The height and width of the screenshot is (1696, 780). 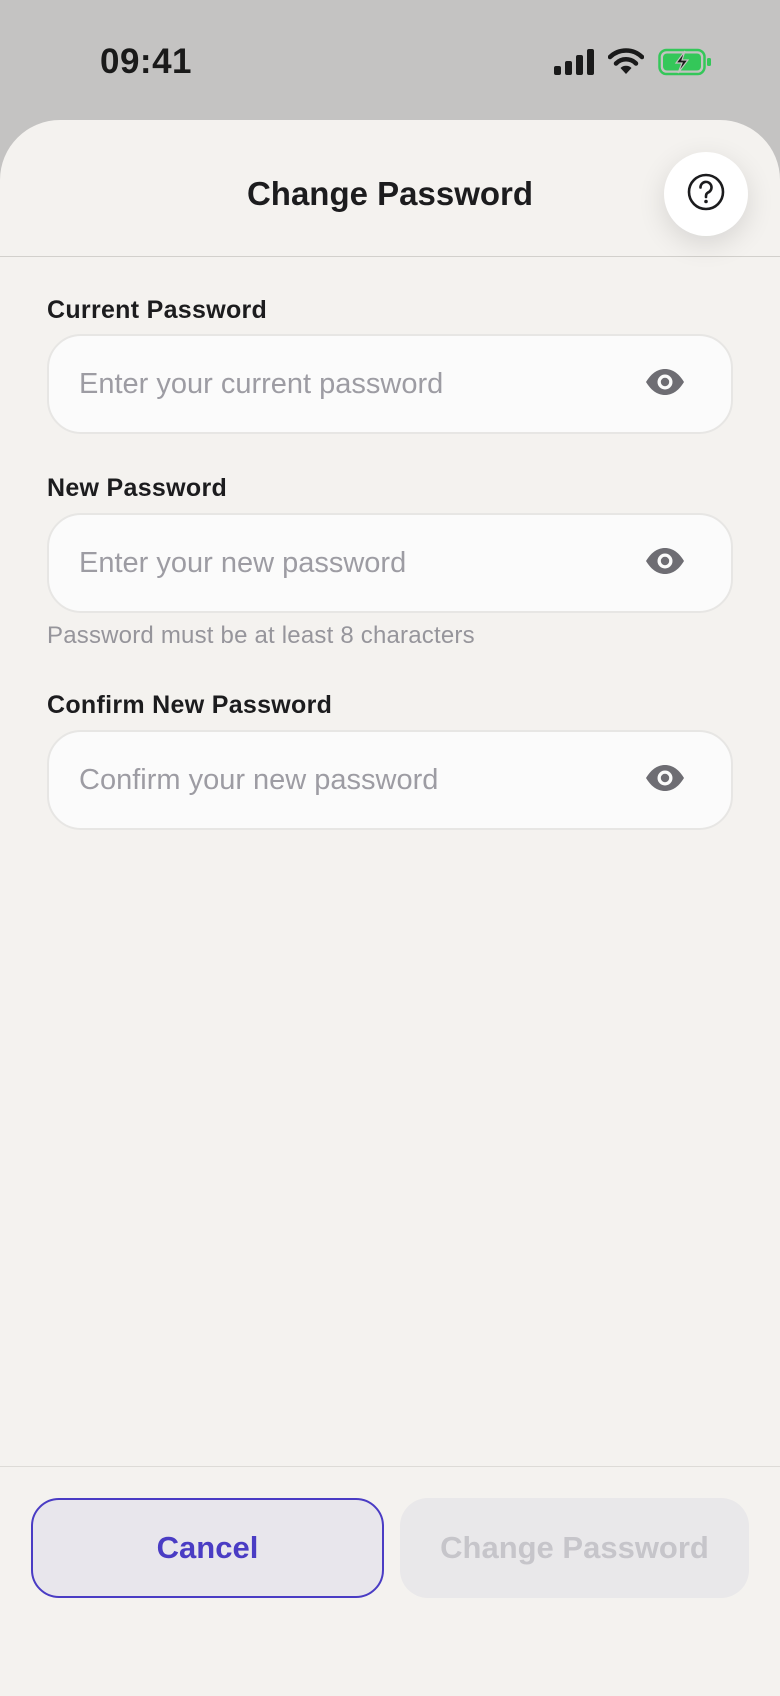 I want to click on status-time: 09:41, so click(x=146, y=61).